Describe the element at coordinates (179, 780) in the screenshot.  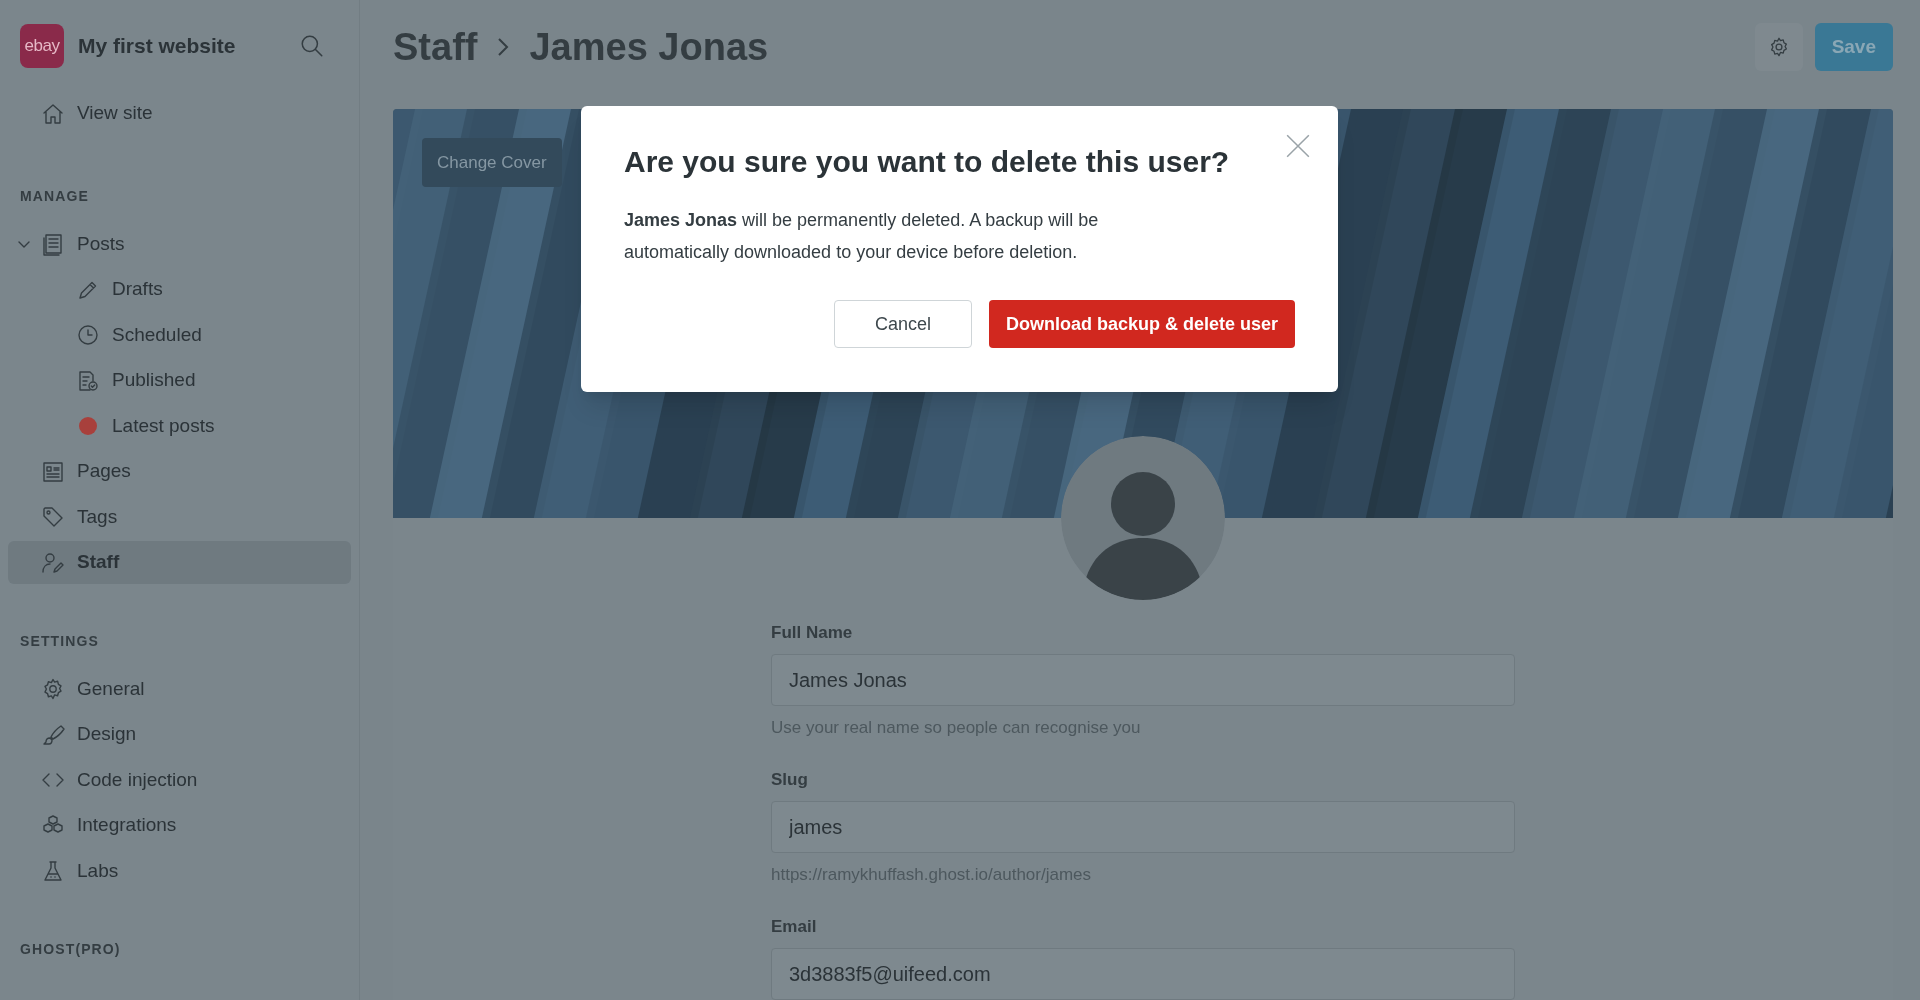
I see `sidebar-item: Code injection` at that location.